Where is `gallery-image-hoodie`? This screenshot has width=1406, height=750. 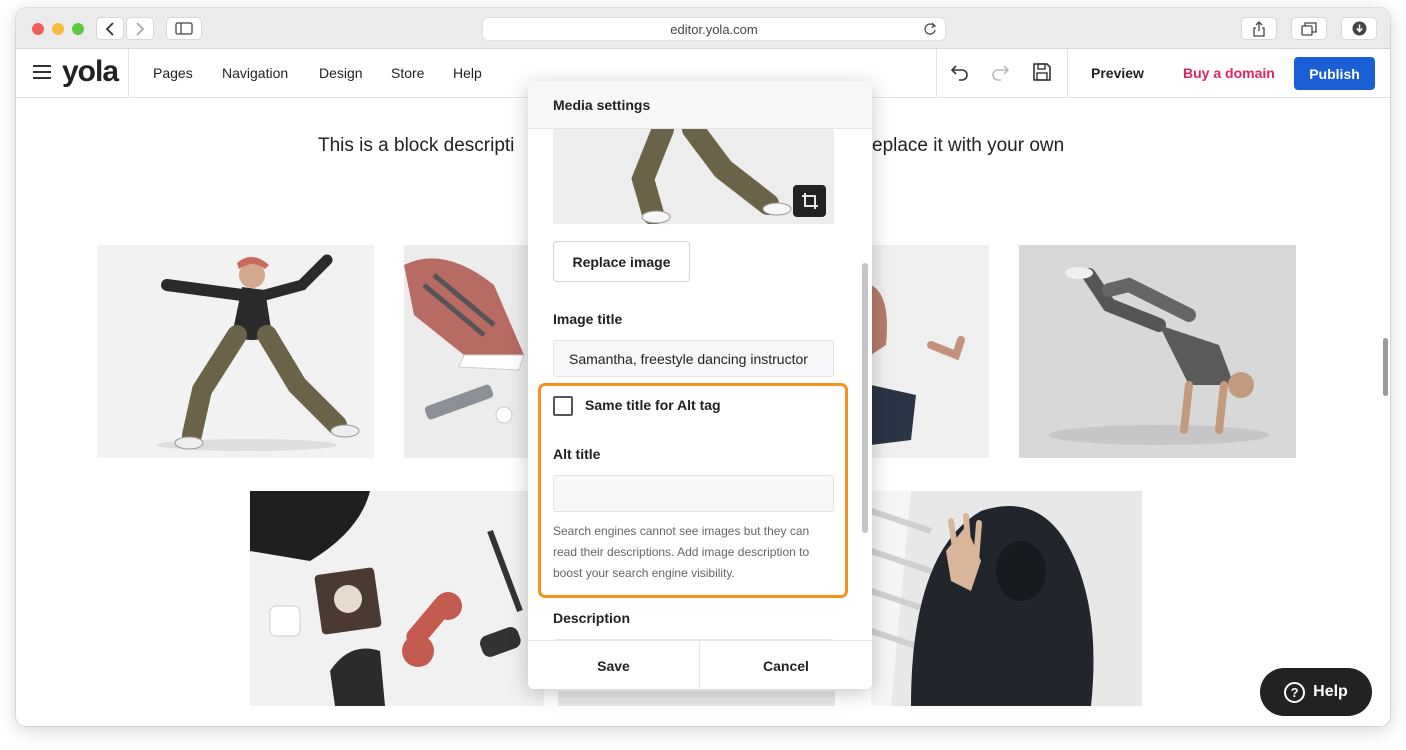 gallery-image-hoodie is located at coordinates (1006, 598).